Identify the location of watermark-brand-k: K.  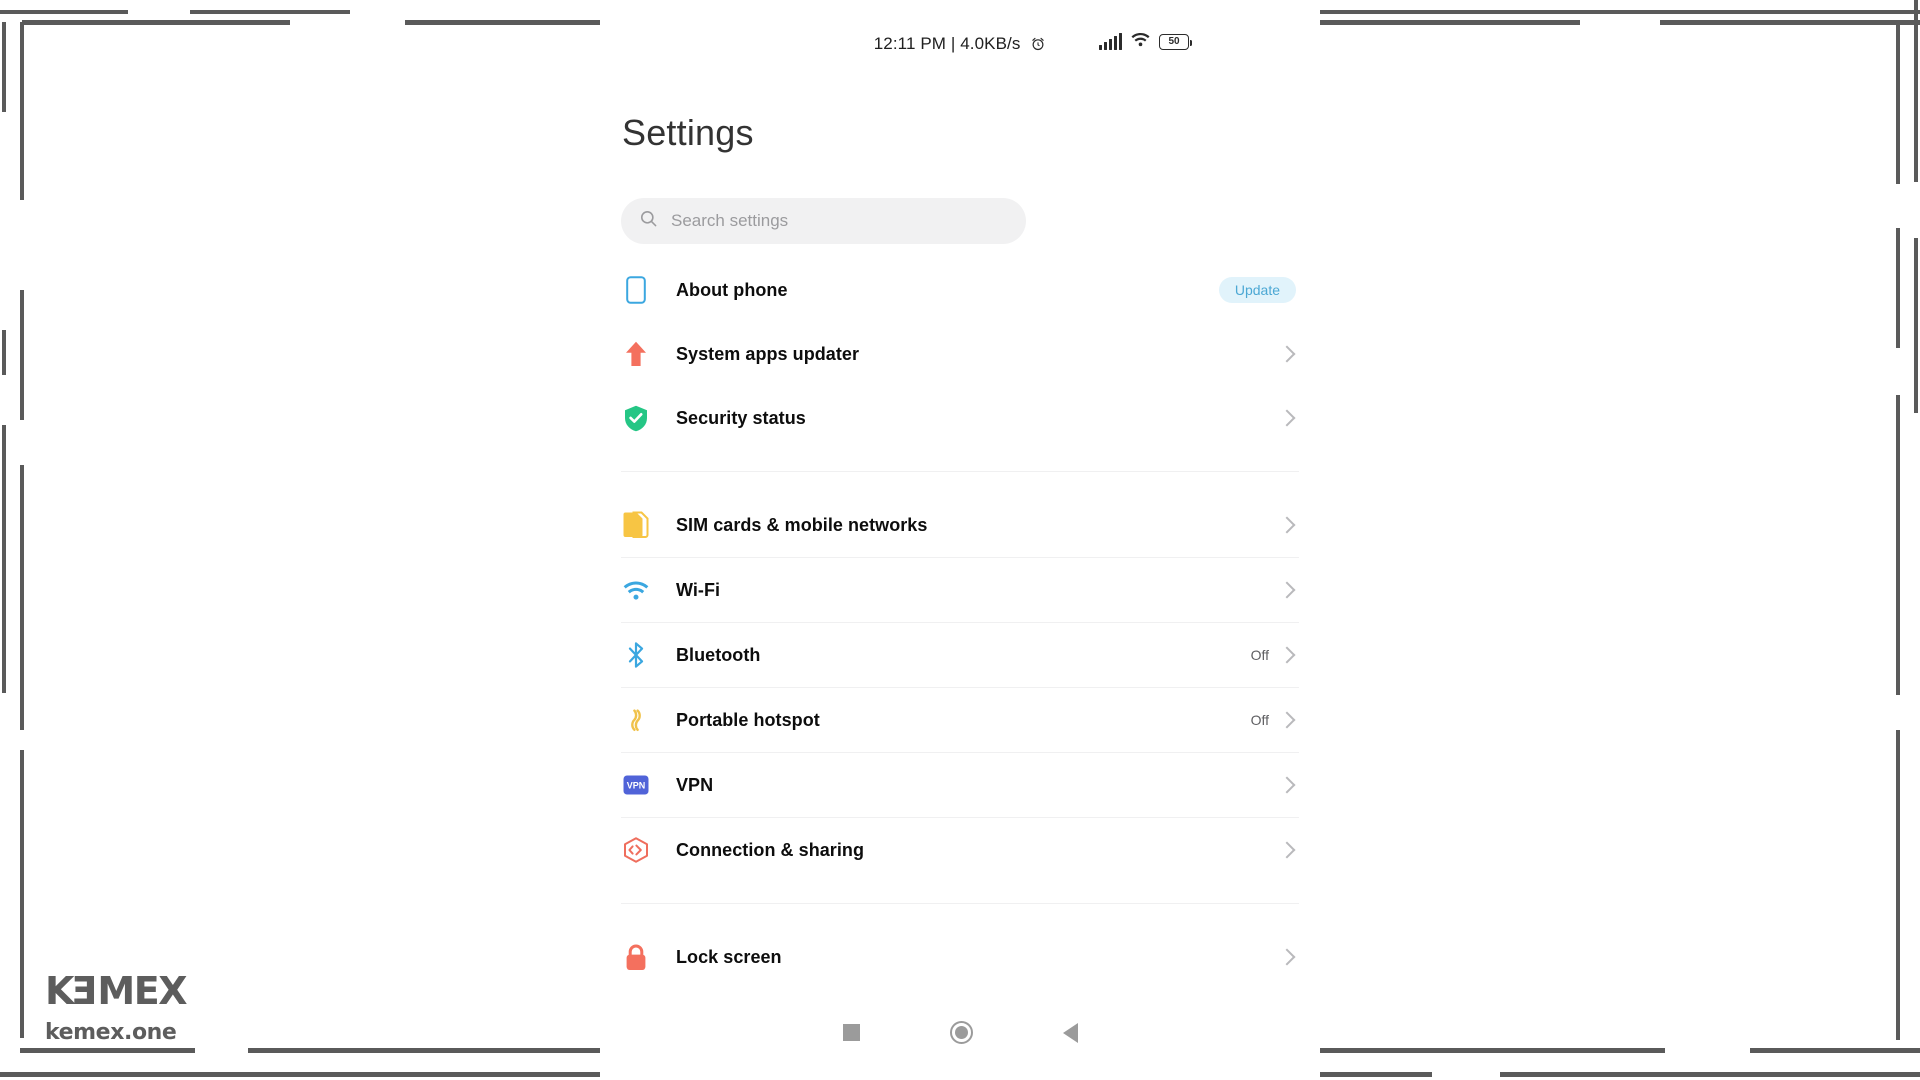
(59, 991).